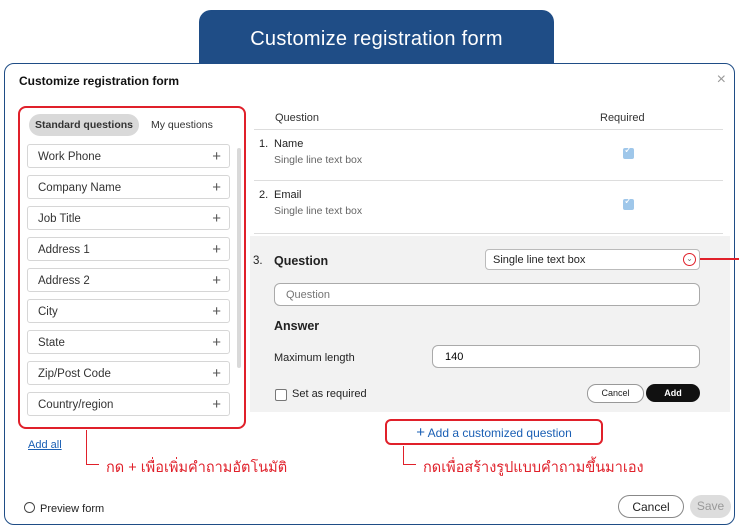 Image resolution: width=739 pixels, height=528 pixels. What do you see at coordinates (289, 144) in the screenshot?
I see `row-name: Name` at bounding box center [289, 144].